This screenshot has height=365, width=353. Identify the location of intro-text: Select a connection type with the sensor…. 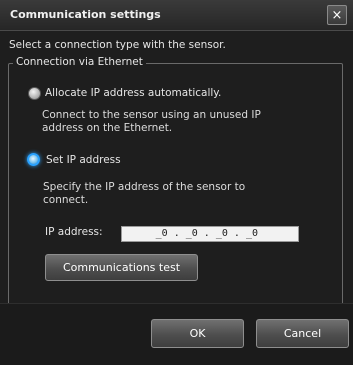
(117, 45).